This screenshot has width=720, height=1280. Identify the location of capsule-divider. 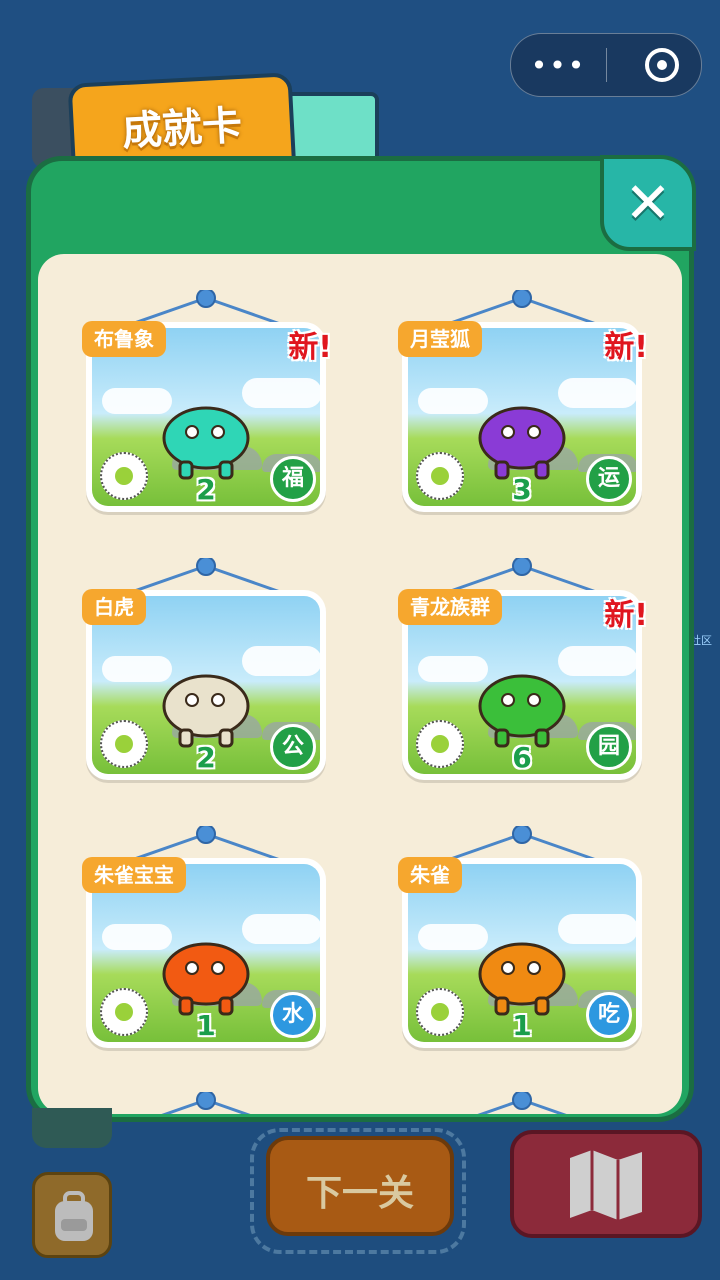
(606, 65).